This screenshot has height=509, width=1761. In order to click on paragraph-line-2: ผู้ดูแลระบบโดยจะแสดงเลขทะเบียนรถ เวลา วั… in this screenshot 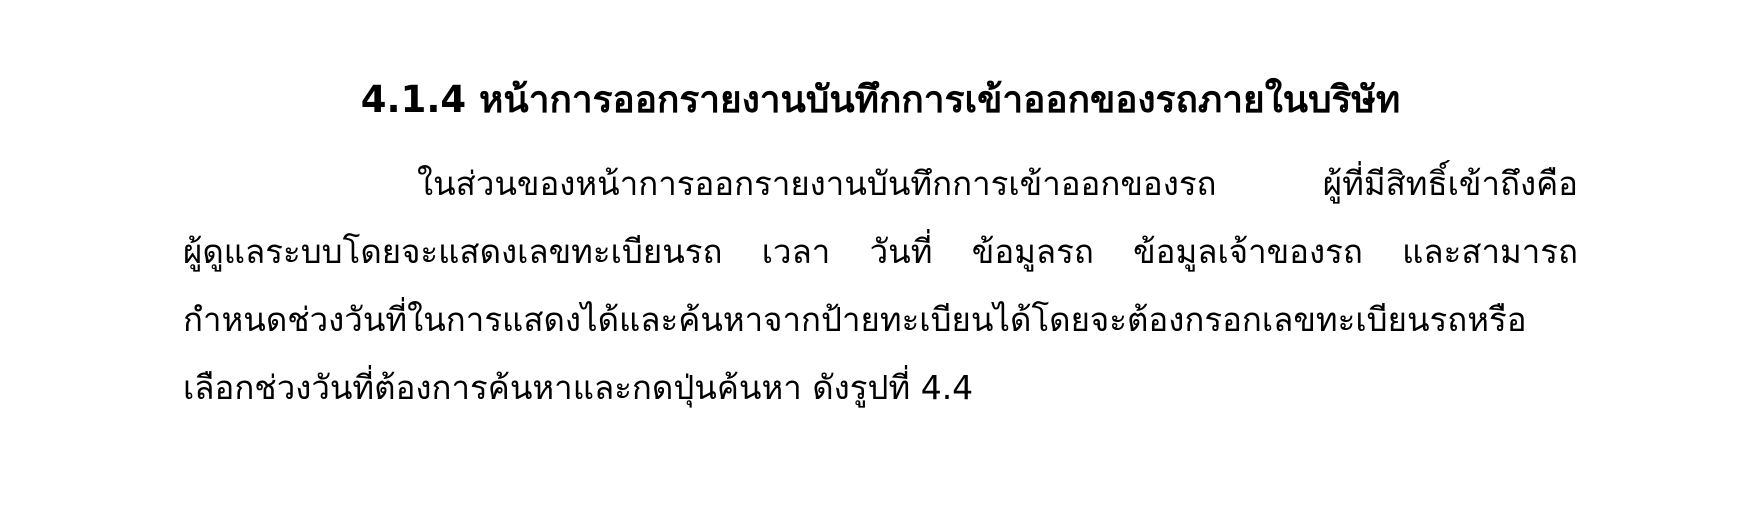, I will do `click(880, 251)`.